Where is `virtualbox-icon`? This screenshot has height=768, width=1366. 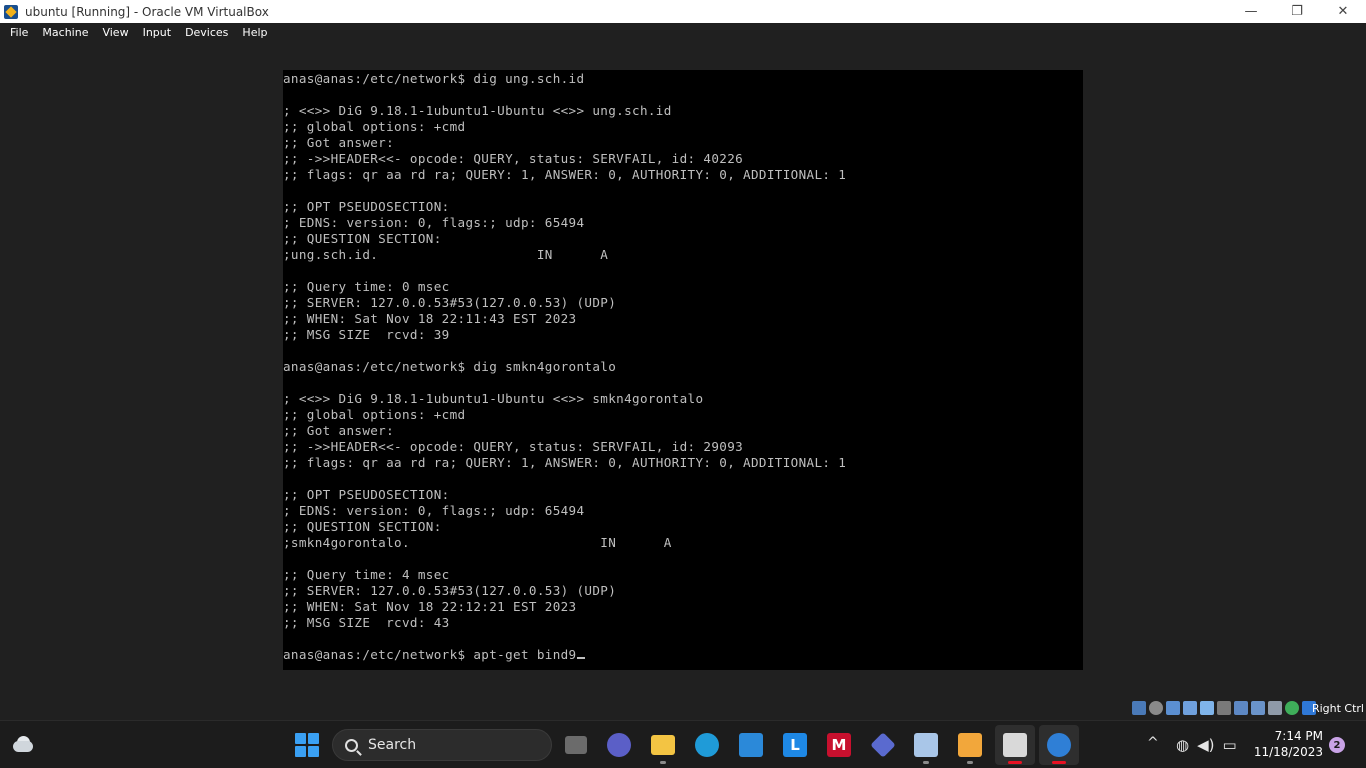 virtualbox-icon is located at coordinates (926, 745).